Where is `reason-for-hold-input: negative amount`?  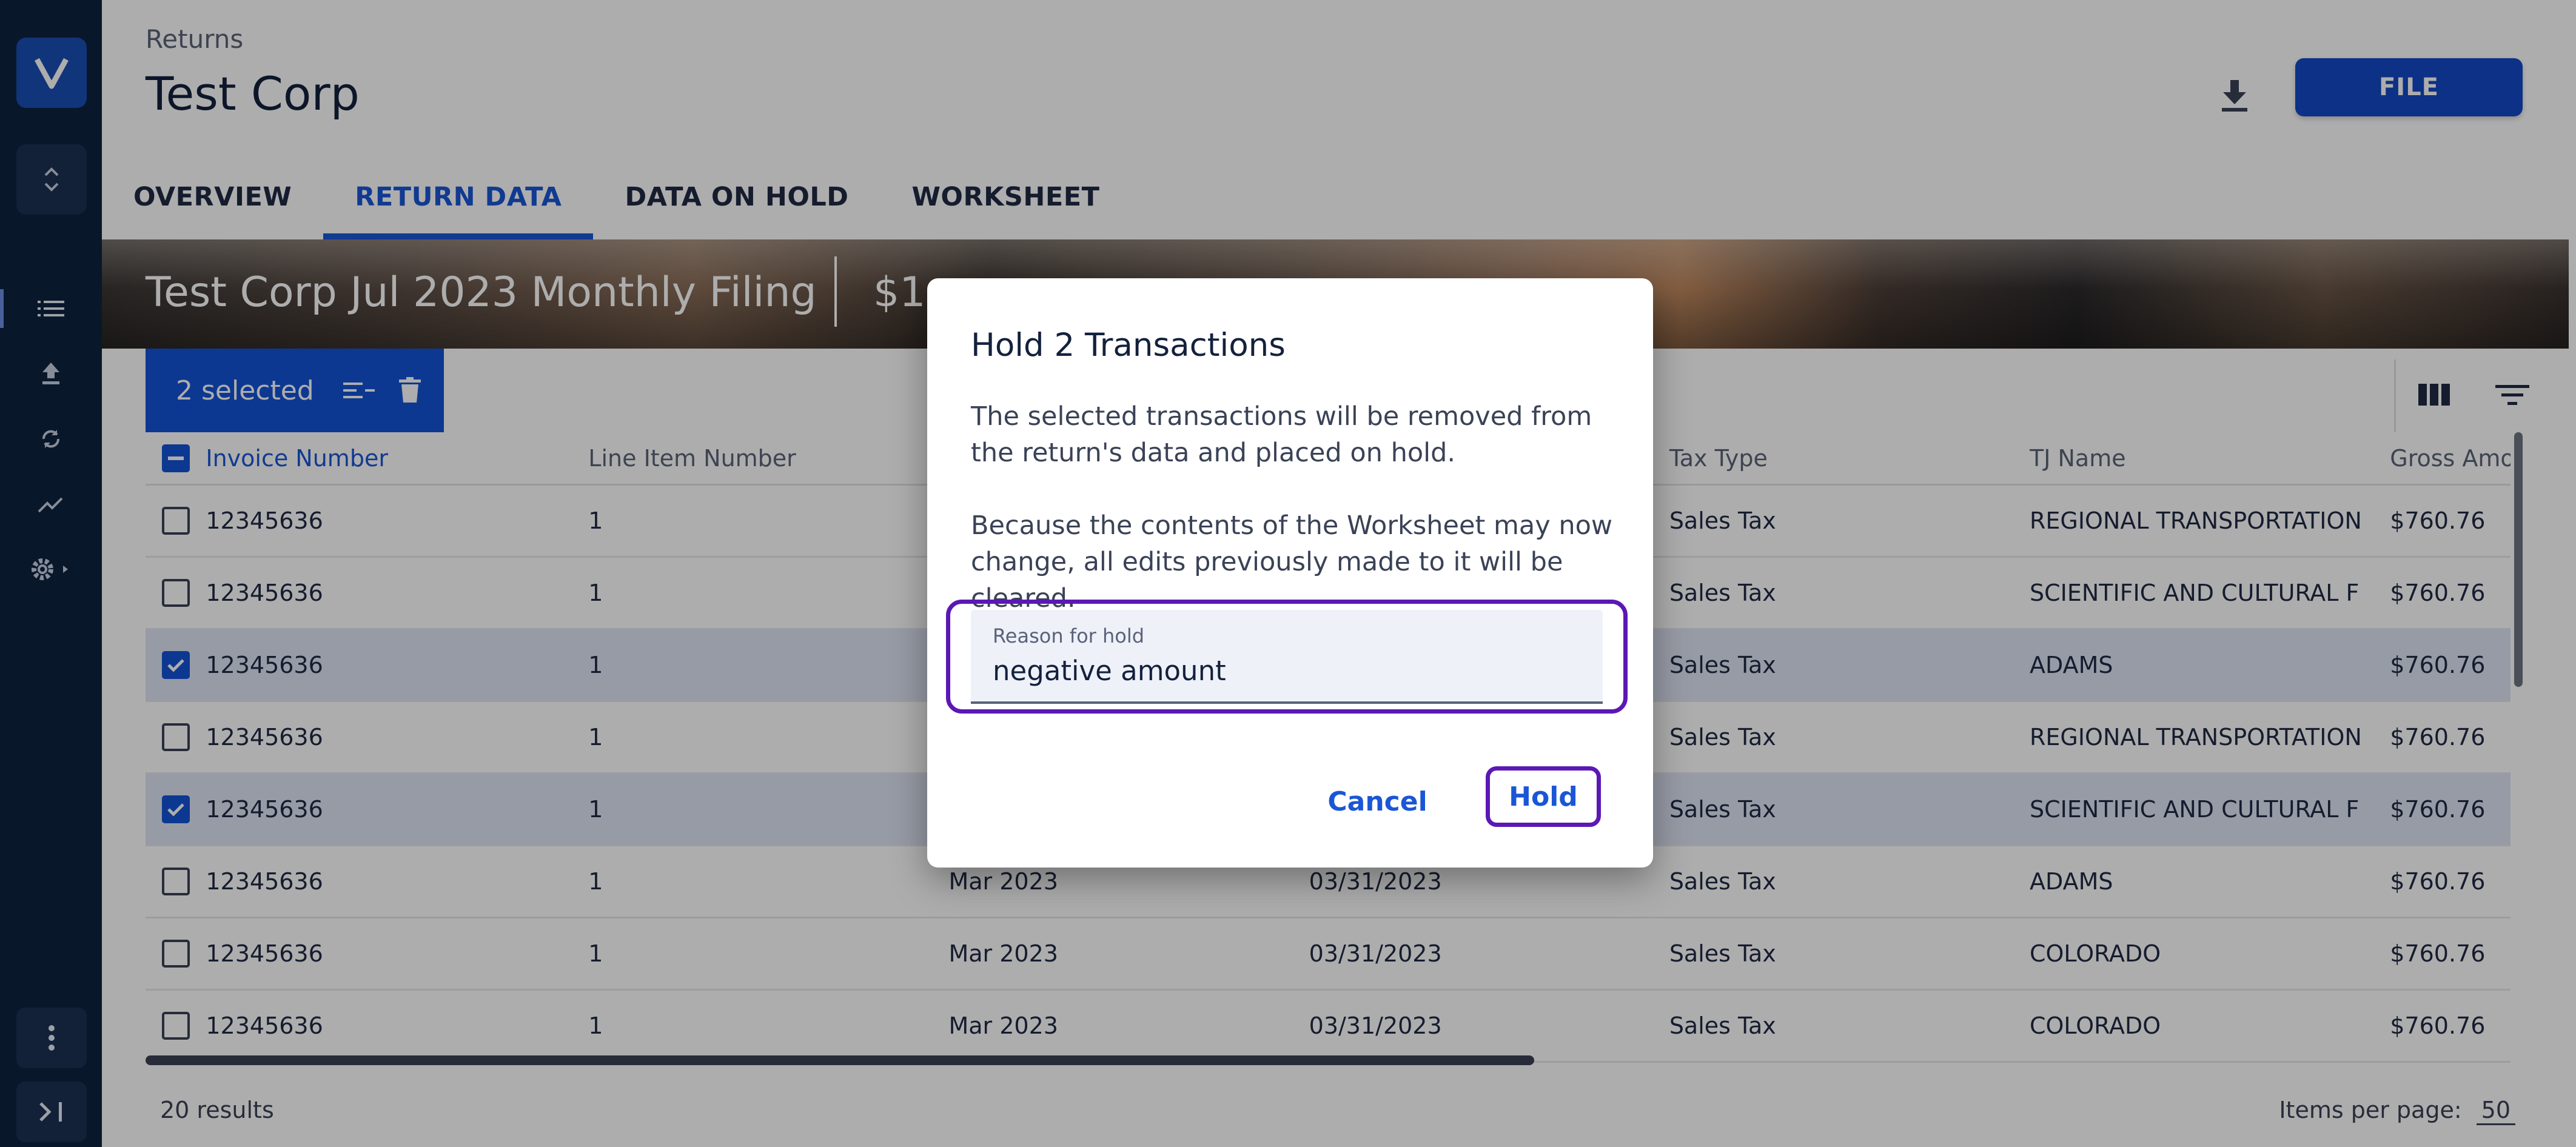 reason-for-hold-input: negative amount is located at coordinates (1109, 671).